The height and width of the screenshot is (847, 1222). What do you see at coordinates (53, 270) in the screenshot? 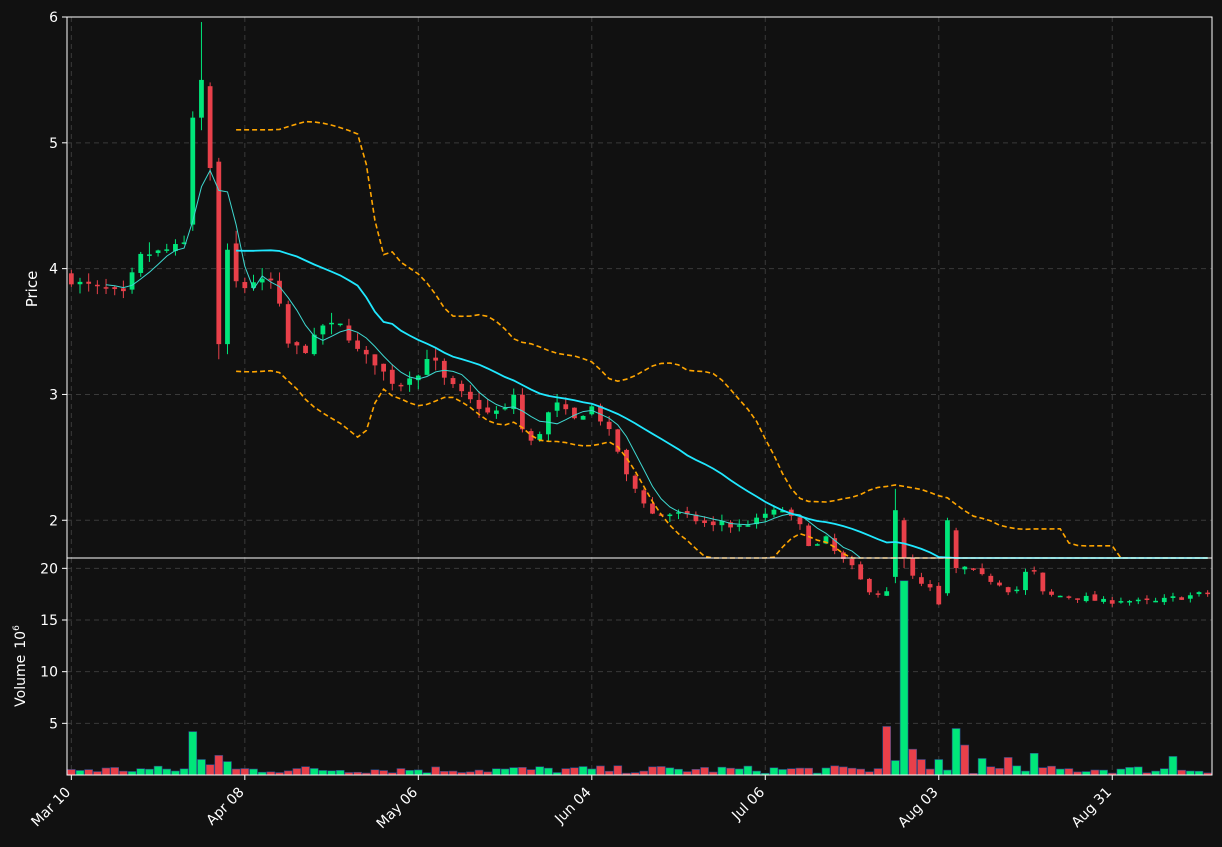
I see `price-tick-label: 4` at bounding box center [53, 270].